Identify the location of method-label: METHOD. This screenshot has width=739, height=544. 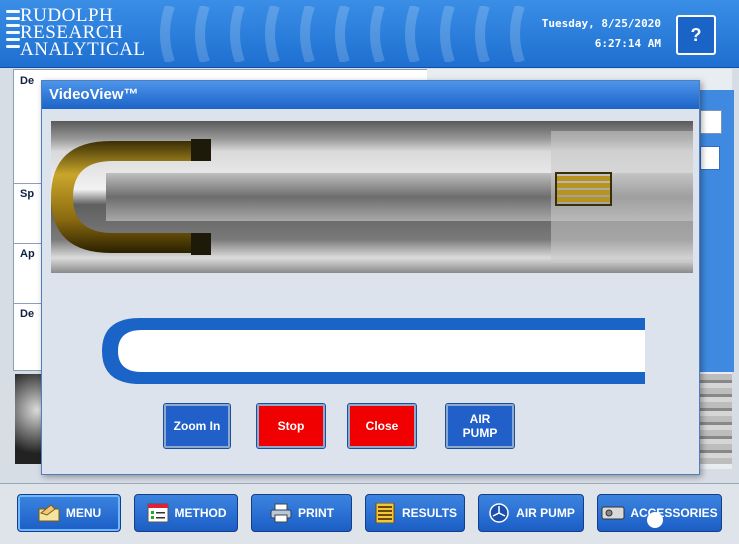
(200, 513).